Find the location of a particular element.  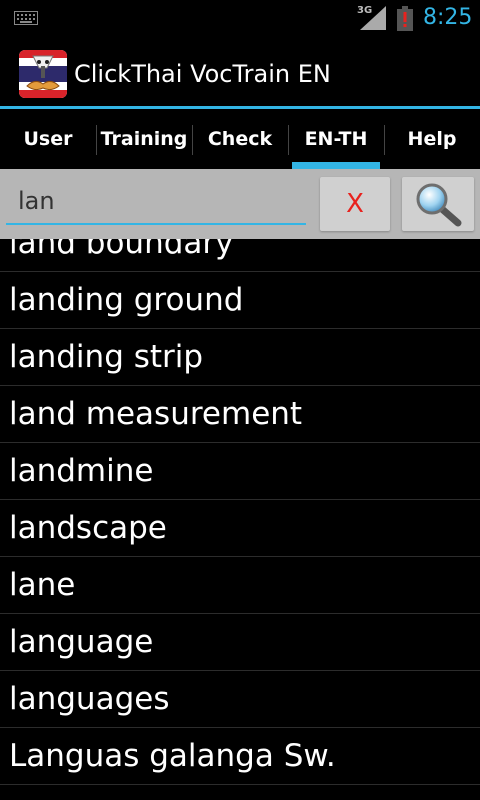

search-bar: X is located at coordinates (240, 204).